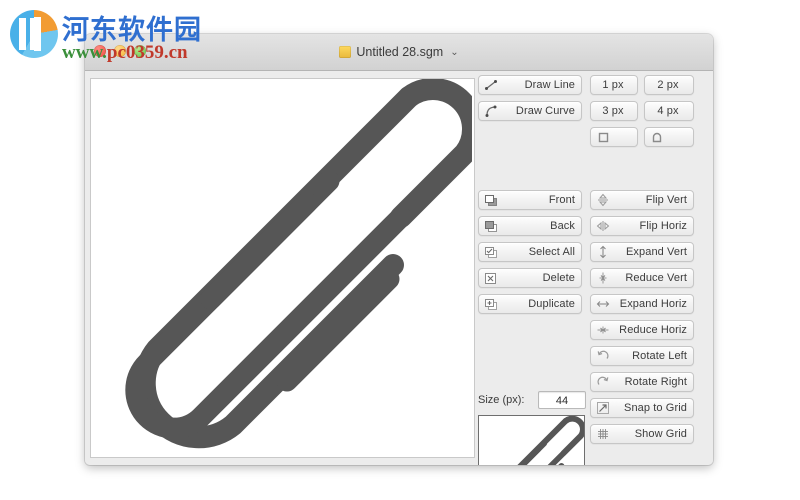 This screenshot has height=500, width=800. What do you see at coordinates (666, 200) in the screenshot?
I see `flip-vert-label: Flip Vert` at bounding box center [666, 200].